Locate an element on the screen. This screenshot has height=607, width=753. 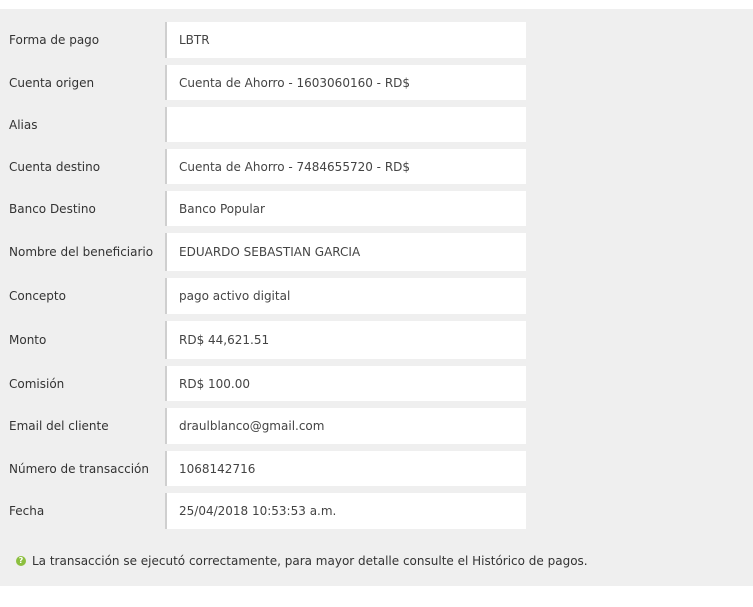
field-value: Banco Popular is located at coordinates (345, 208).